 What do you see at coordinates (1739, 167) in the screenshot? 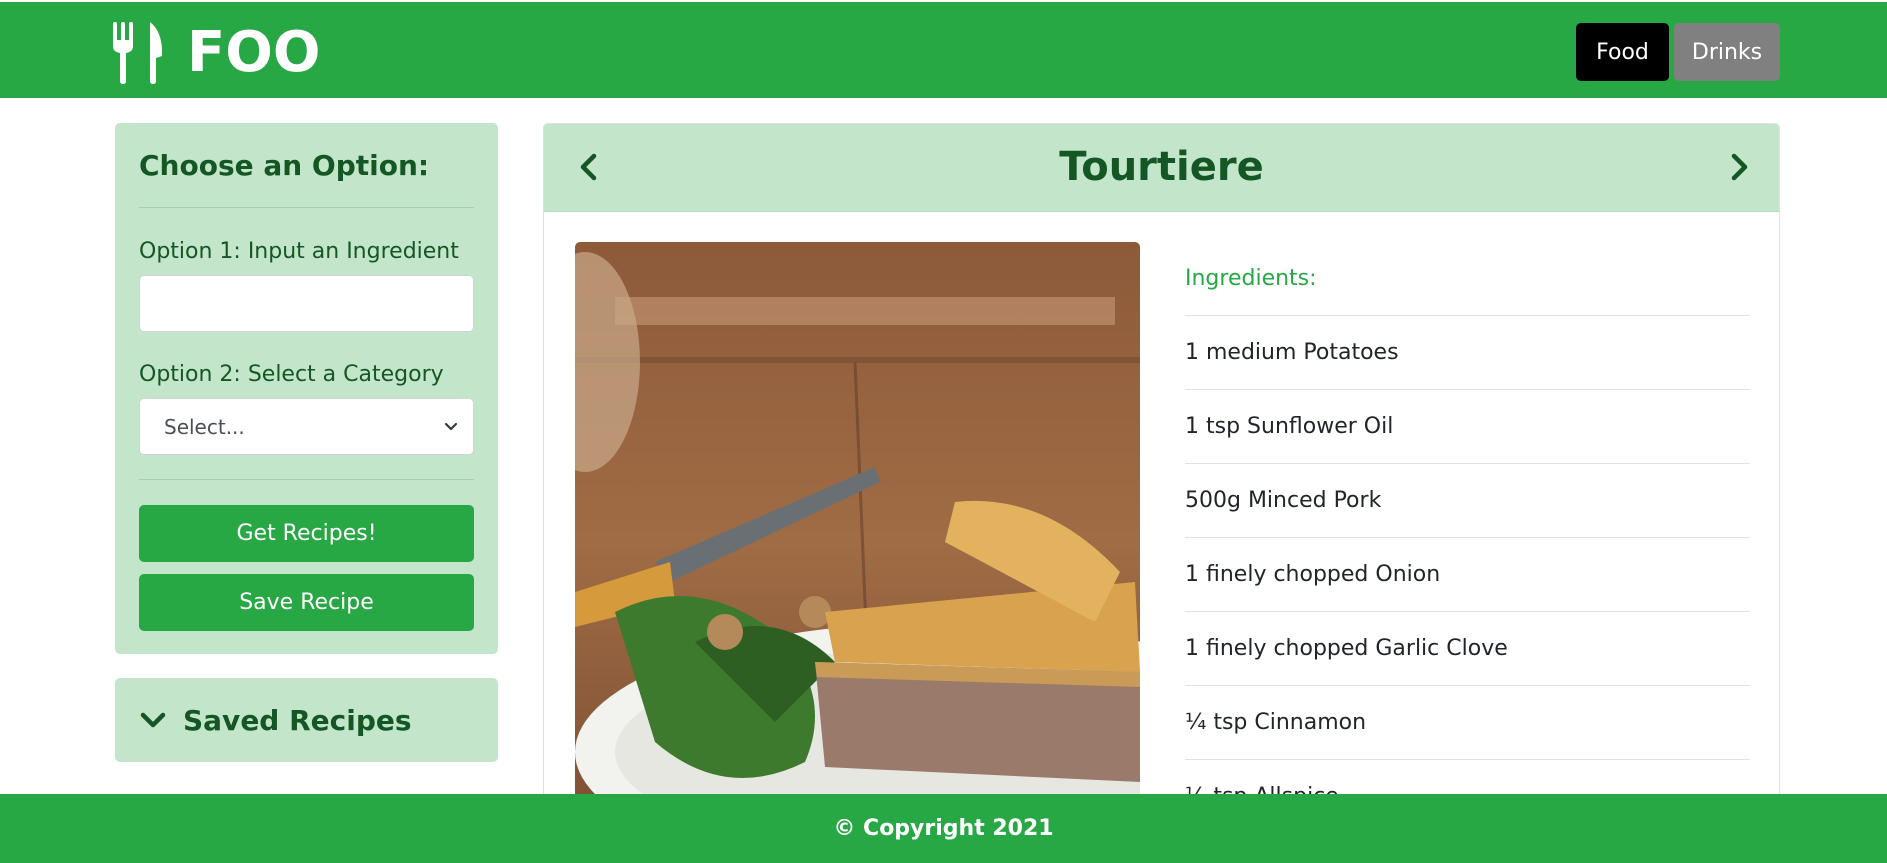
I see `chevron-right-icon` at bounding box center [1739, 167].